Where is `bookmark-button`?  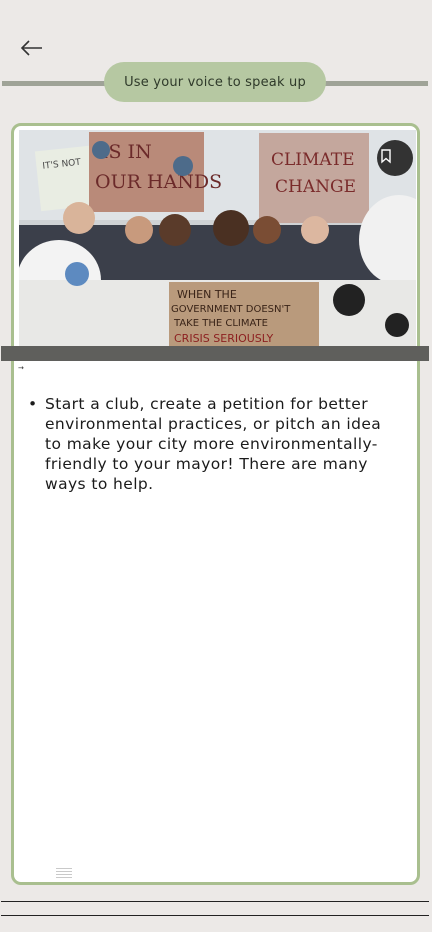
bookmark-button is located at coordinates (386, 156).